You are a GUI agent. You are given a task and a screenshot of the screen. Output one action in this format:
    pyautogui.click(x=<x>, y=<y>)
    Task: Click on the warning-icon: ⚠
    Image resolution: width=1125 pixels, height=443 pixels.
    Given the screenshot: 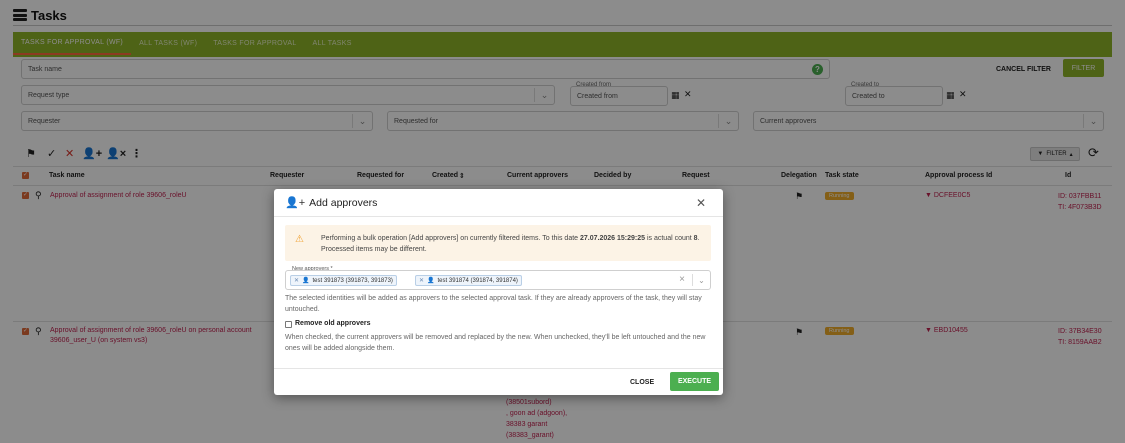 What is the action you would take?
    pyautogui.click(x=299, y=239)
    